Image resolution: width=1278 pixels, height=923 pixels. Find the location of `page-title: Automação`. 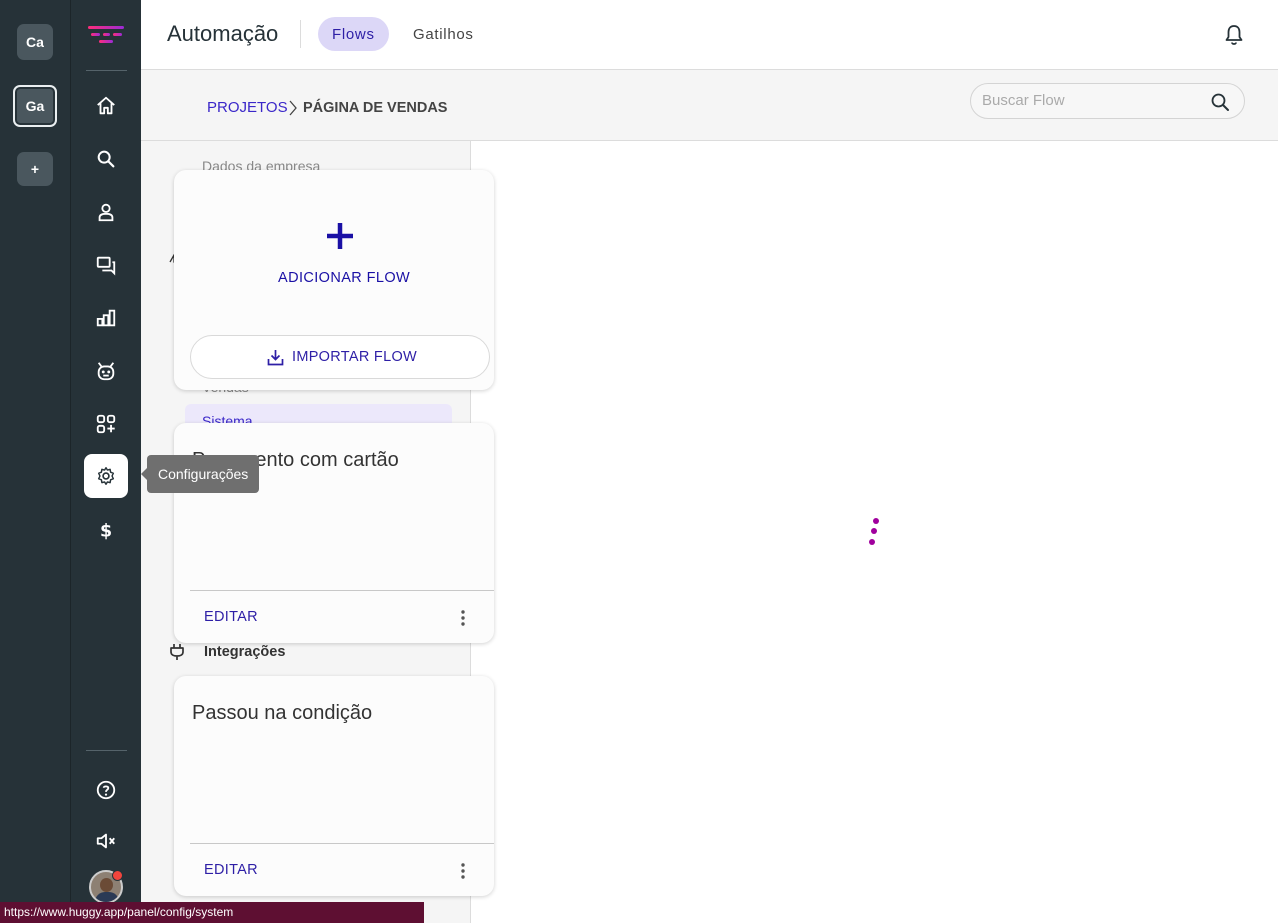

page-title: Automação is located at coordinates (223, 33).